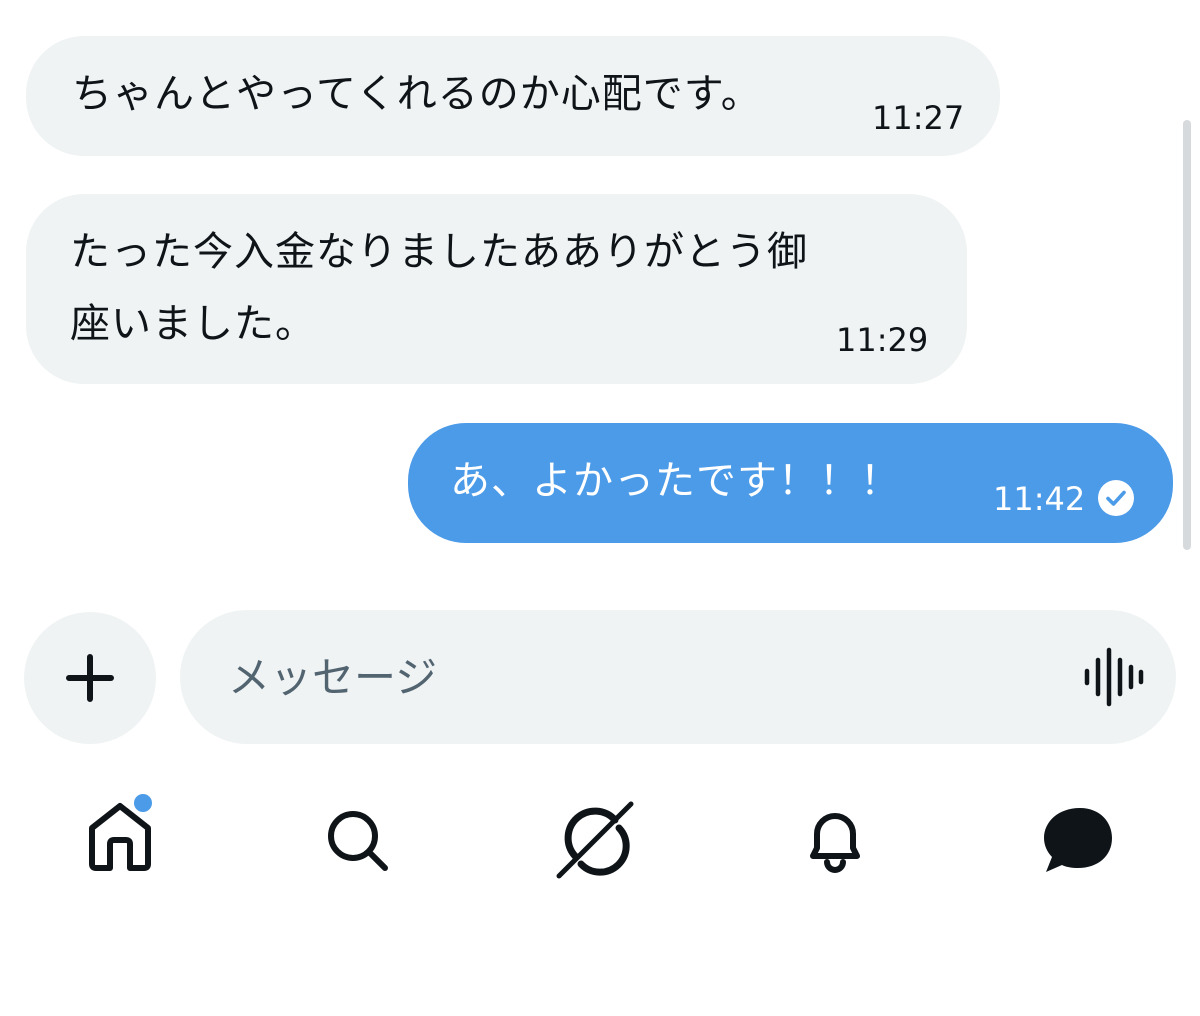 The width and height of the screenshot is (1200, 1016). What do you see at coordinates (918, 118) in the screenshot?
I see `message-timestamp: 11:27` at bounding box center [918, 118].